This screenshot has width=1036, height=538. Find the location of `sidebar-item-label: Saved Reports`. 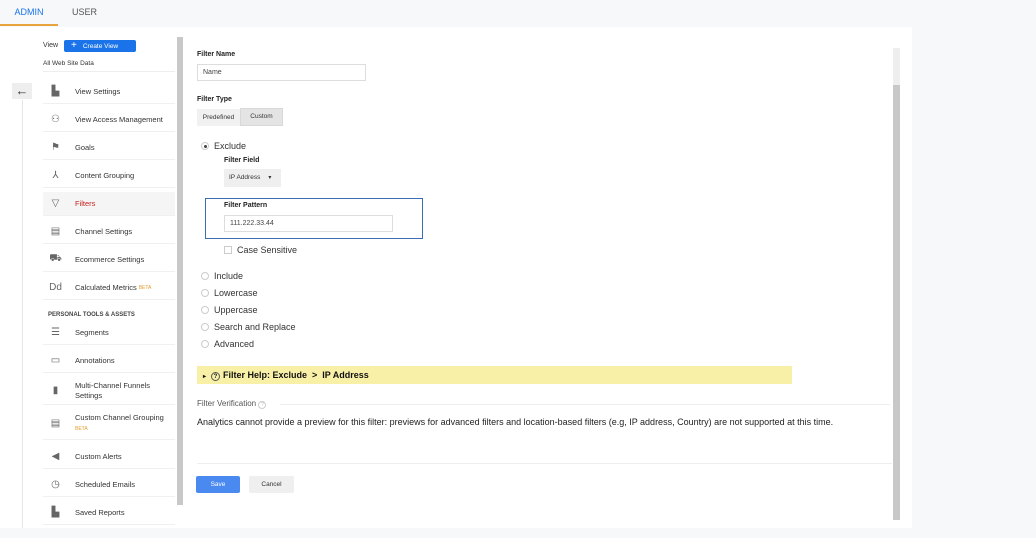

sidebar-item-label: Saved Reports is located at coordinates (100, 512).